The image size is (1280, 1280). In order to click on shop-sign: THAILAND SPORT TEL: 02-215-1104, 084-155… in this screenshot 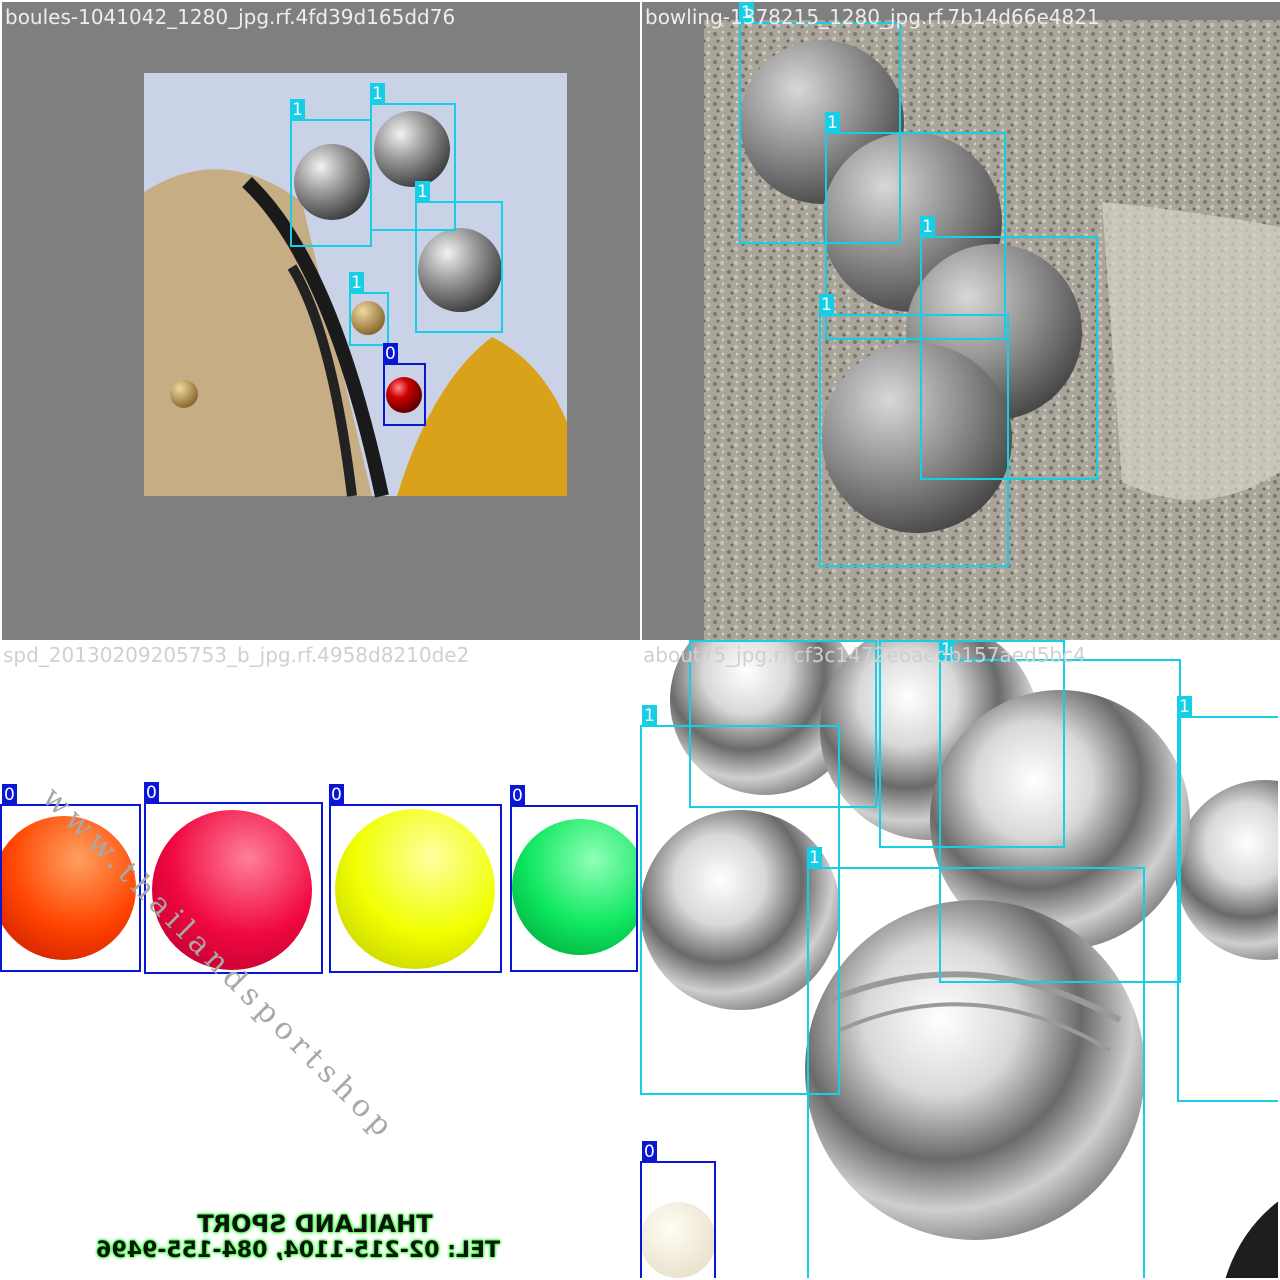, I will do `click(298, 1236)`.